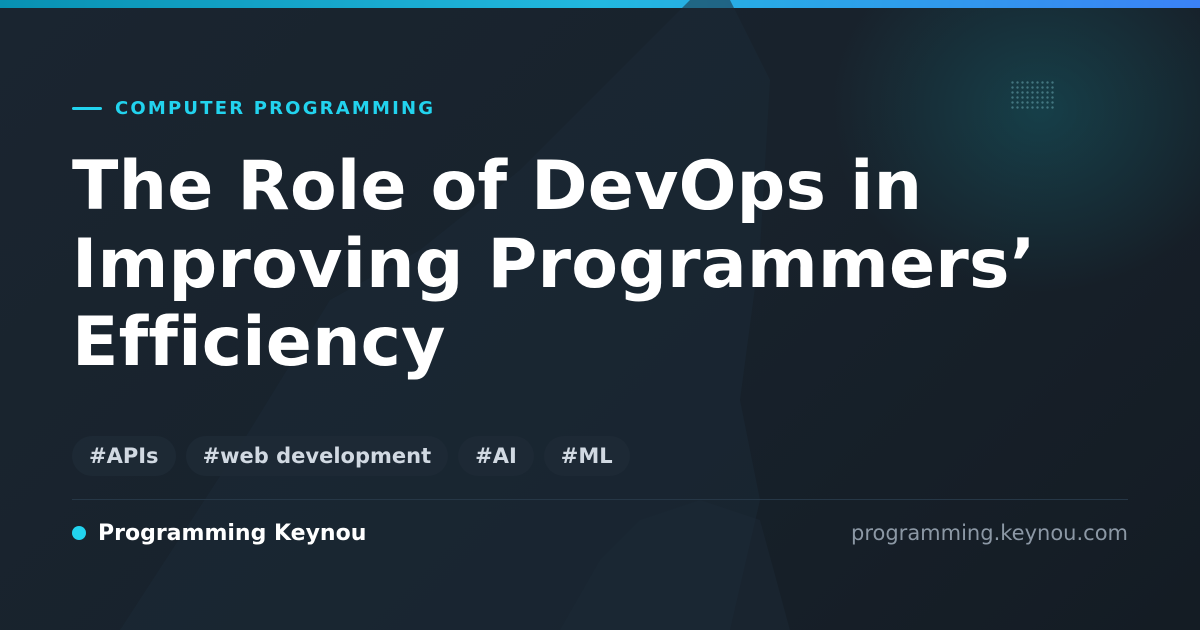 The image size is (1200, 630). Describe the element at coordinates (1033, 95) in the screenshot. I see `dot-texture` at that location.